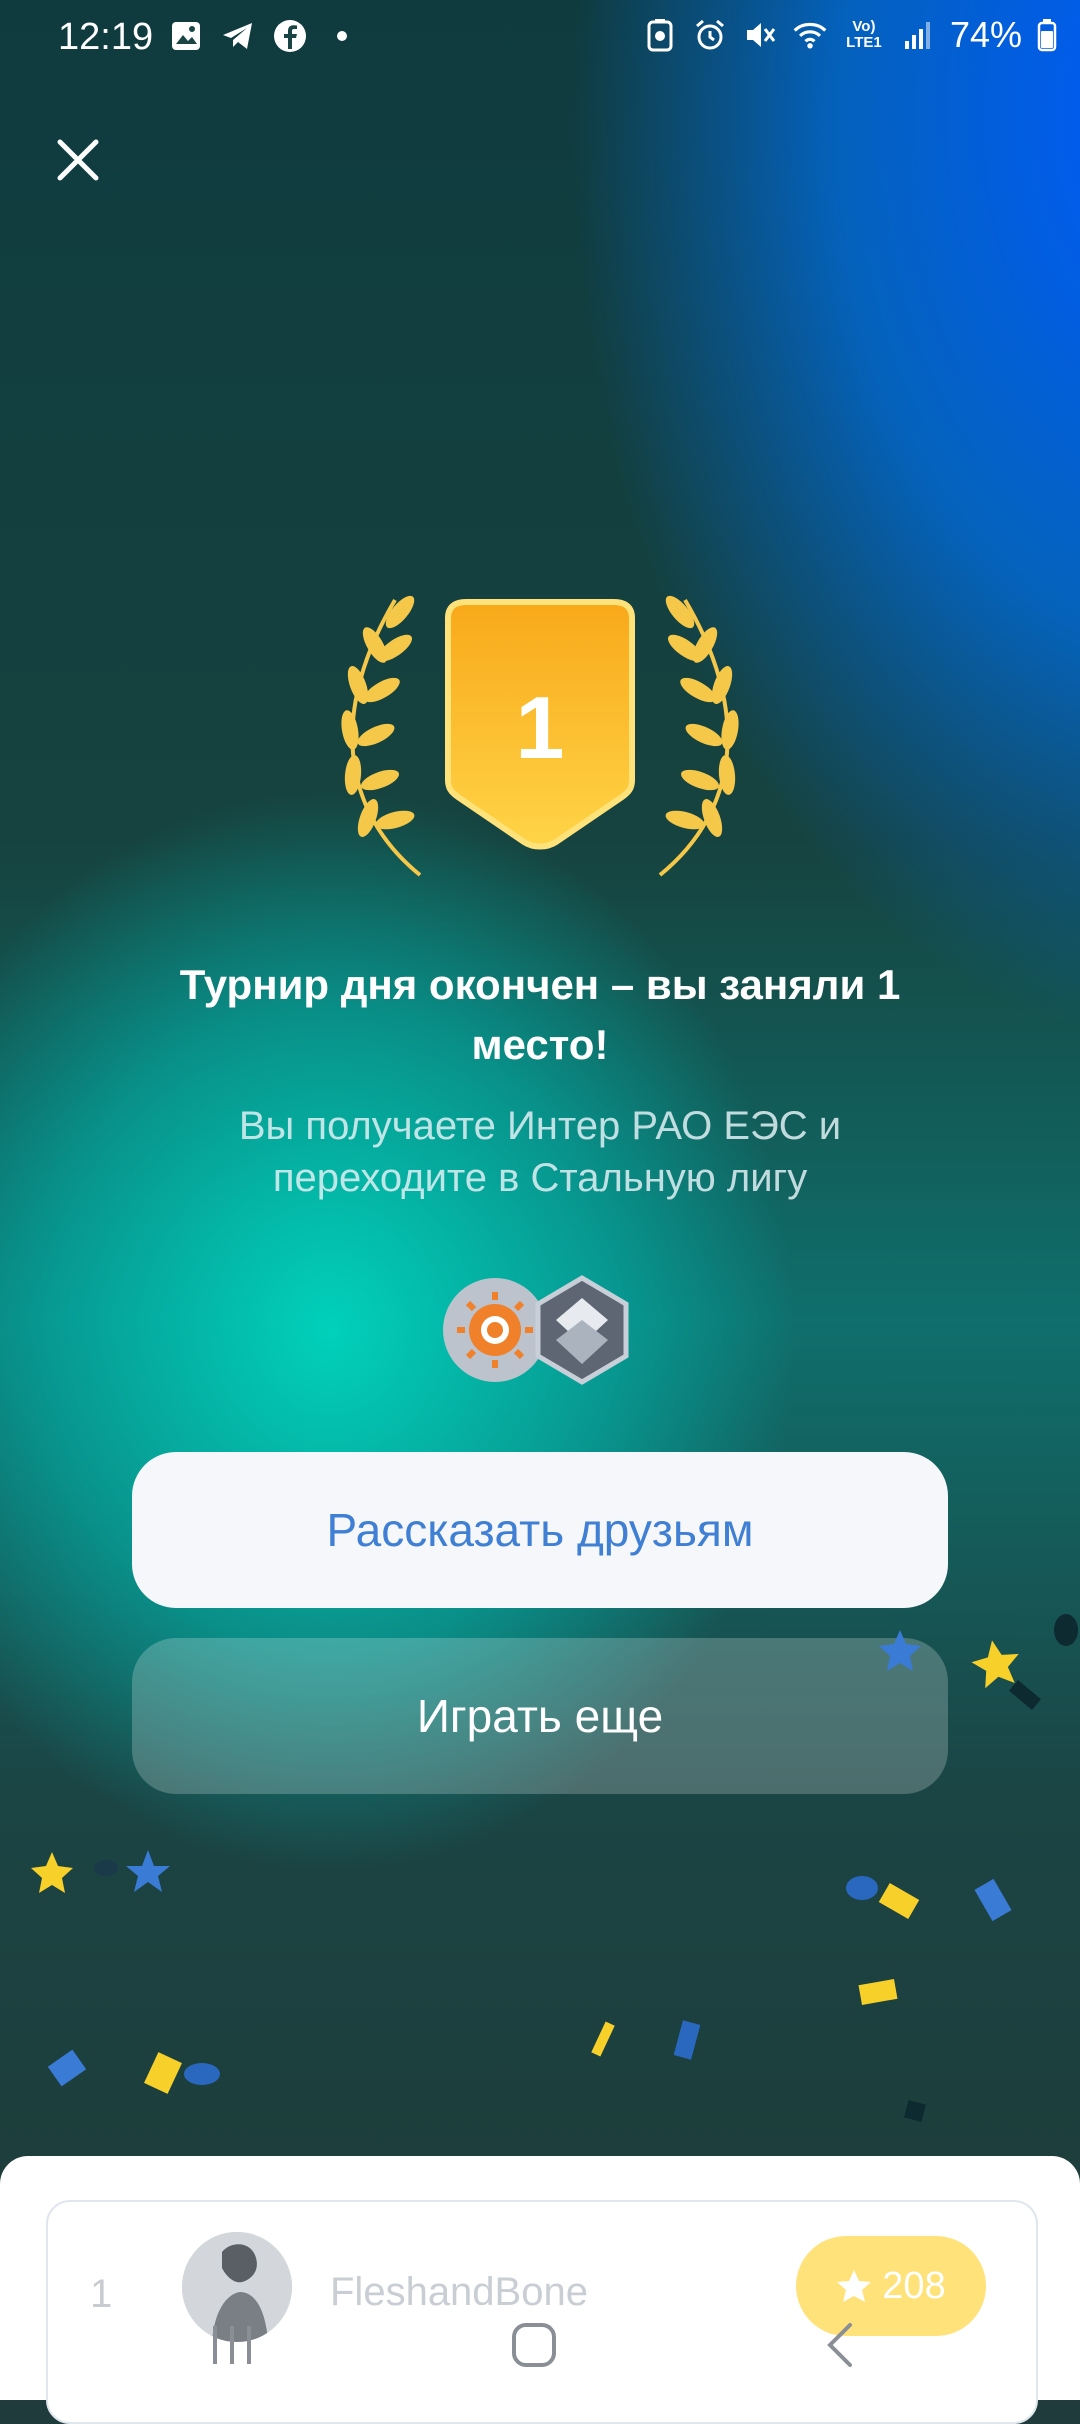 This screenshot has height=2424, width=1080. I want to click on battery-saver-icon, so click(660, 35).